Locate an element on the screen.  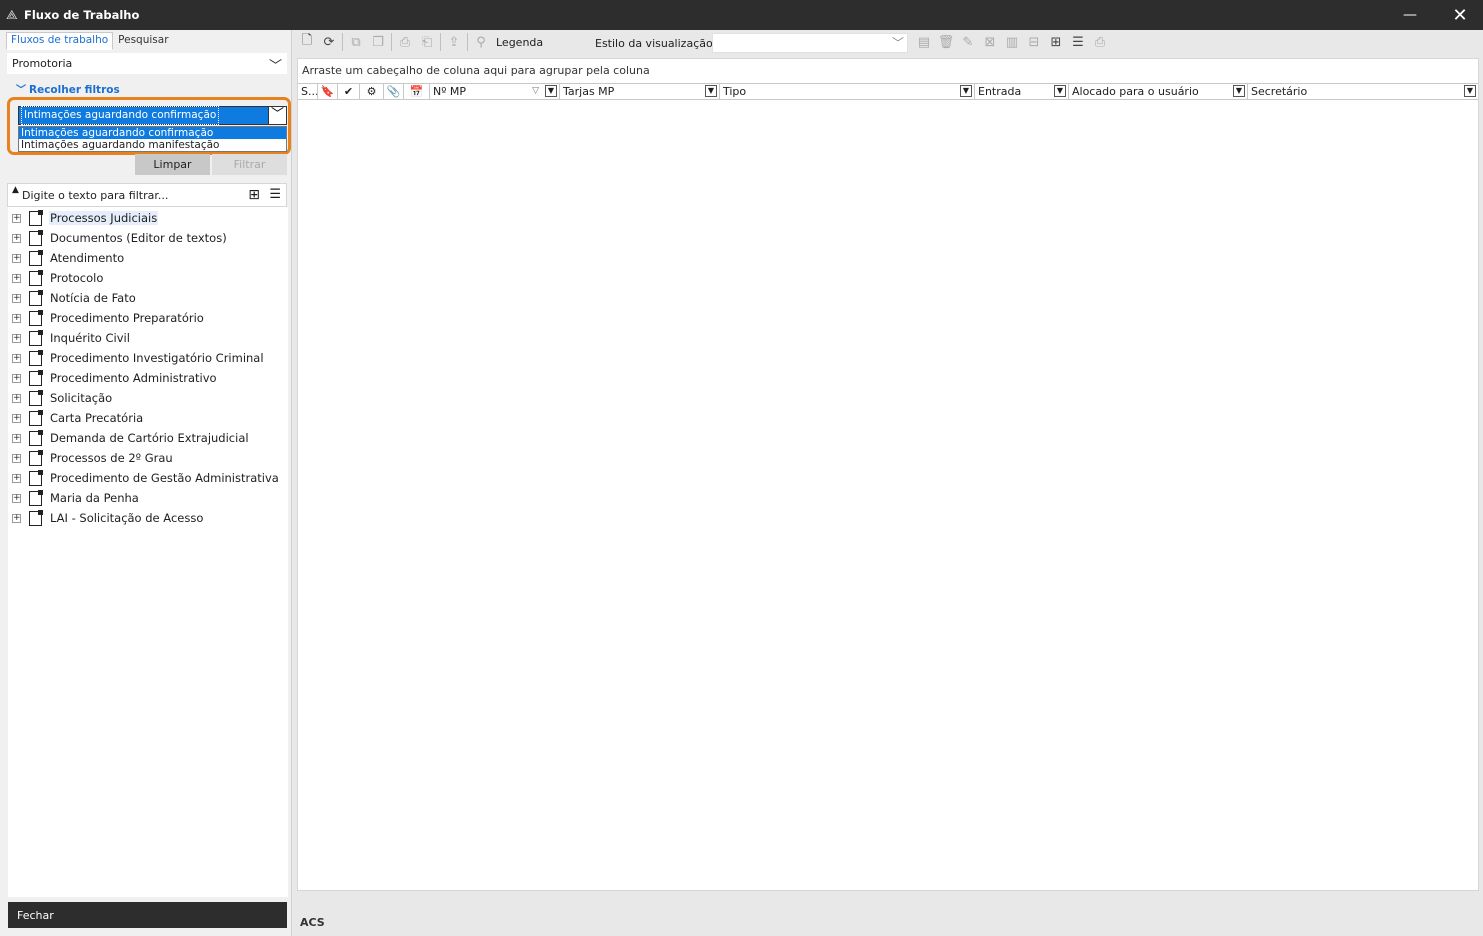
column-header-entrada: Entrada ▼ is located at coordinates (1022, 91).